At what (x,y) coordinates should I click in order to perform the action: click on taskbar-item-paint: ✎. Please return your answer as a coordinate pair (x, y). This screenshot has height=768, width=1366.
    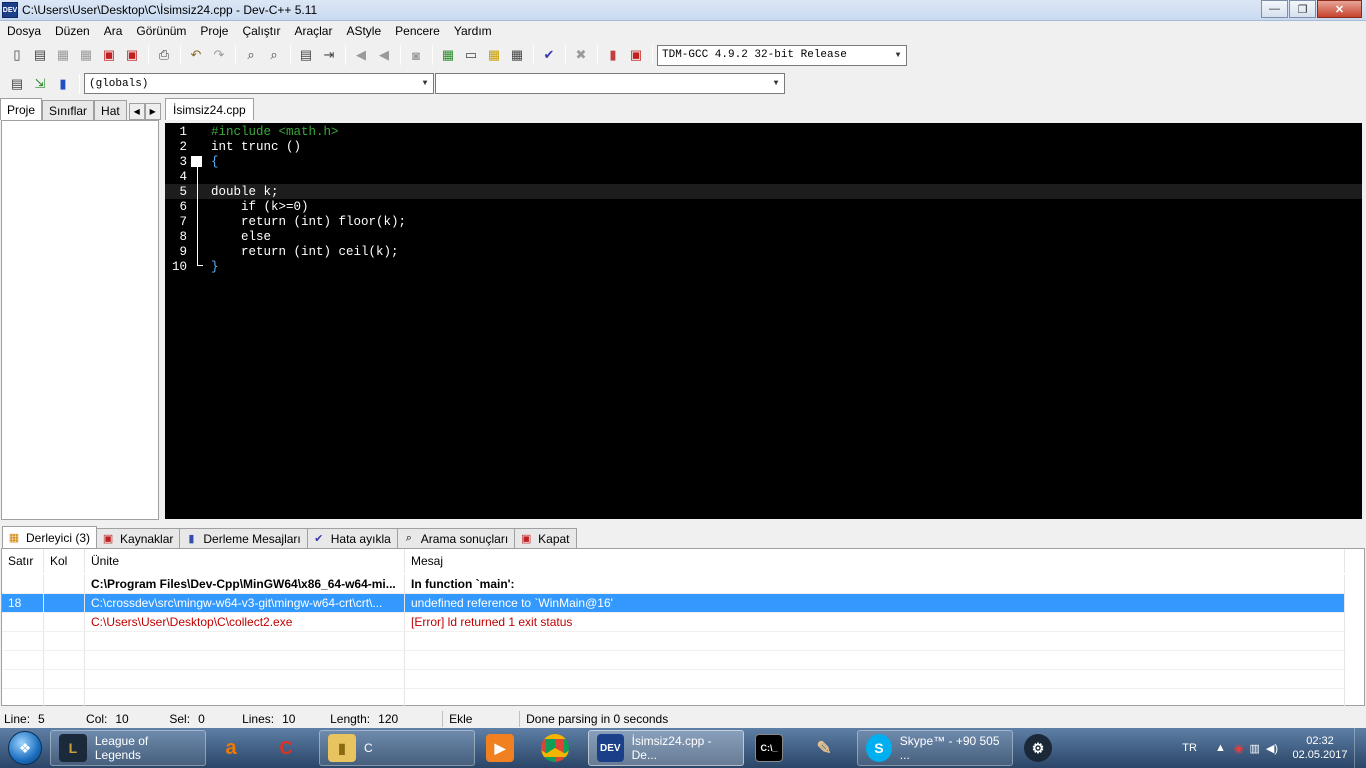
    Looking at the image, I should click on (828, 748).